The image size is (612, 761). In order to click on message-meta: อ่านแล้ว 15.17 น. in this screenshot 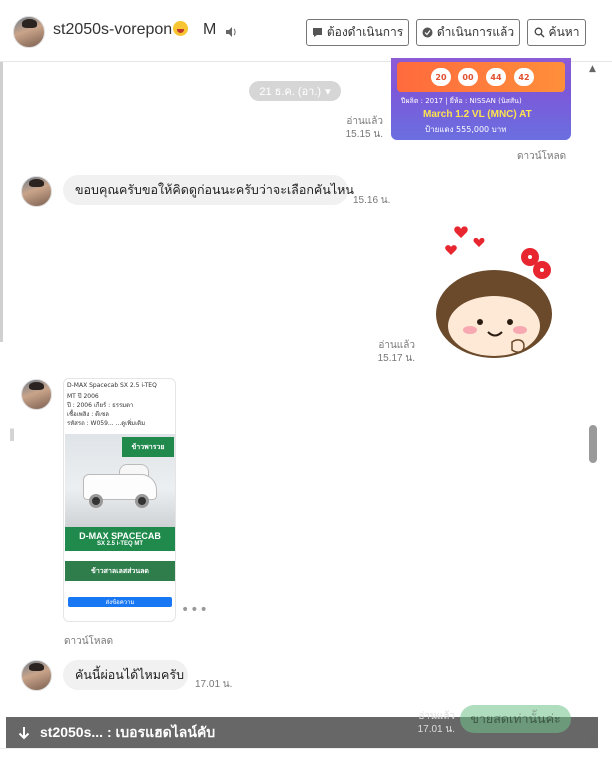, I will do `click(393, 352)`.